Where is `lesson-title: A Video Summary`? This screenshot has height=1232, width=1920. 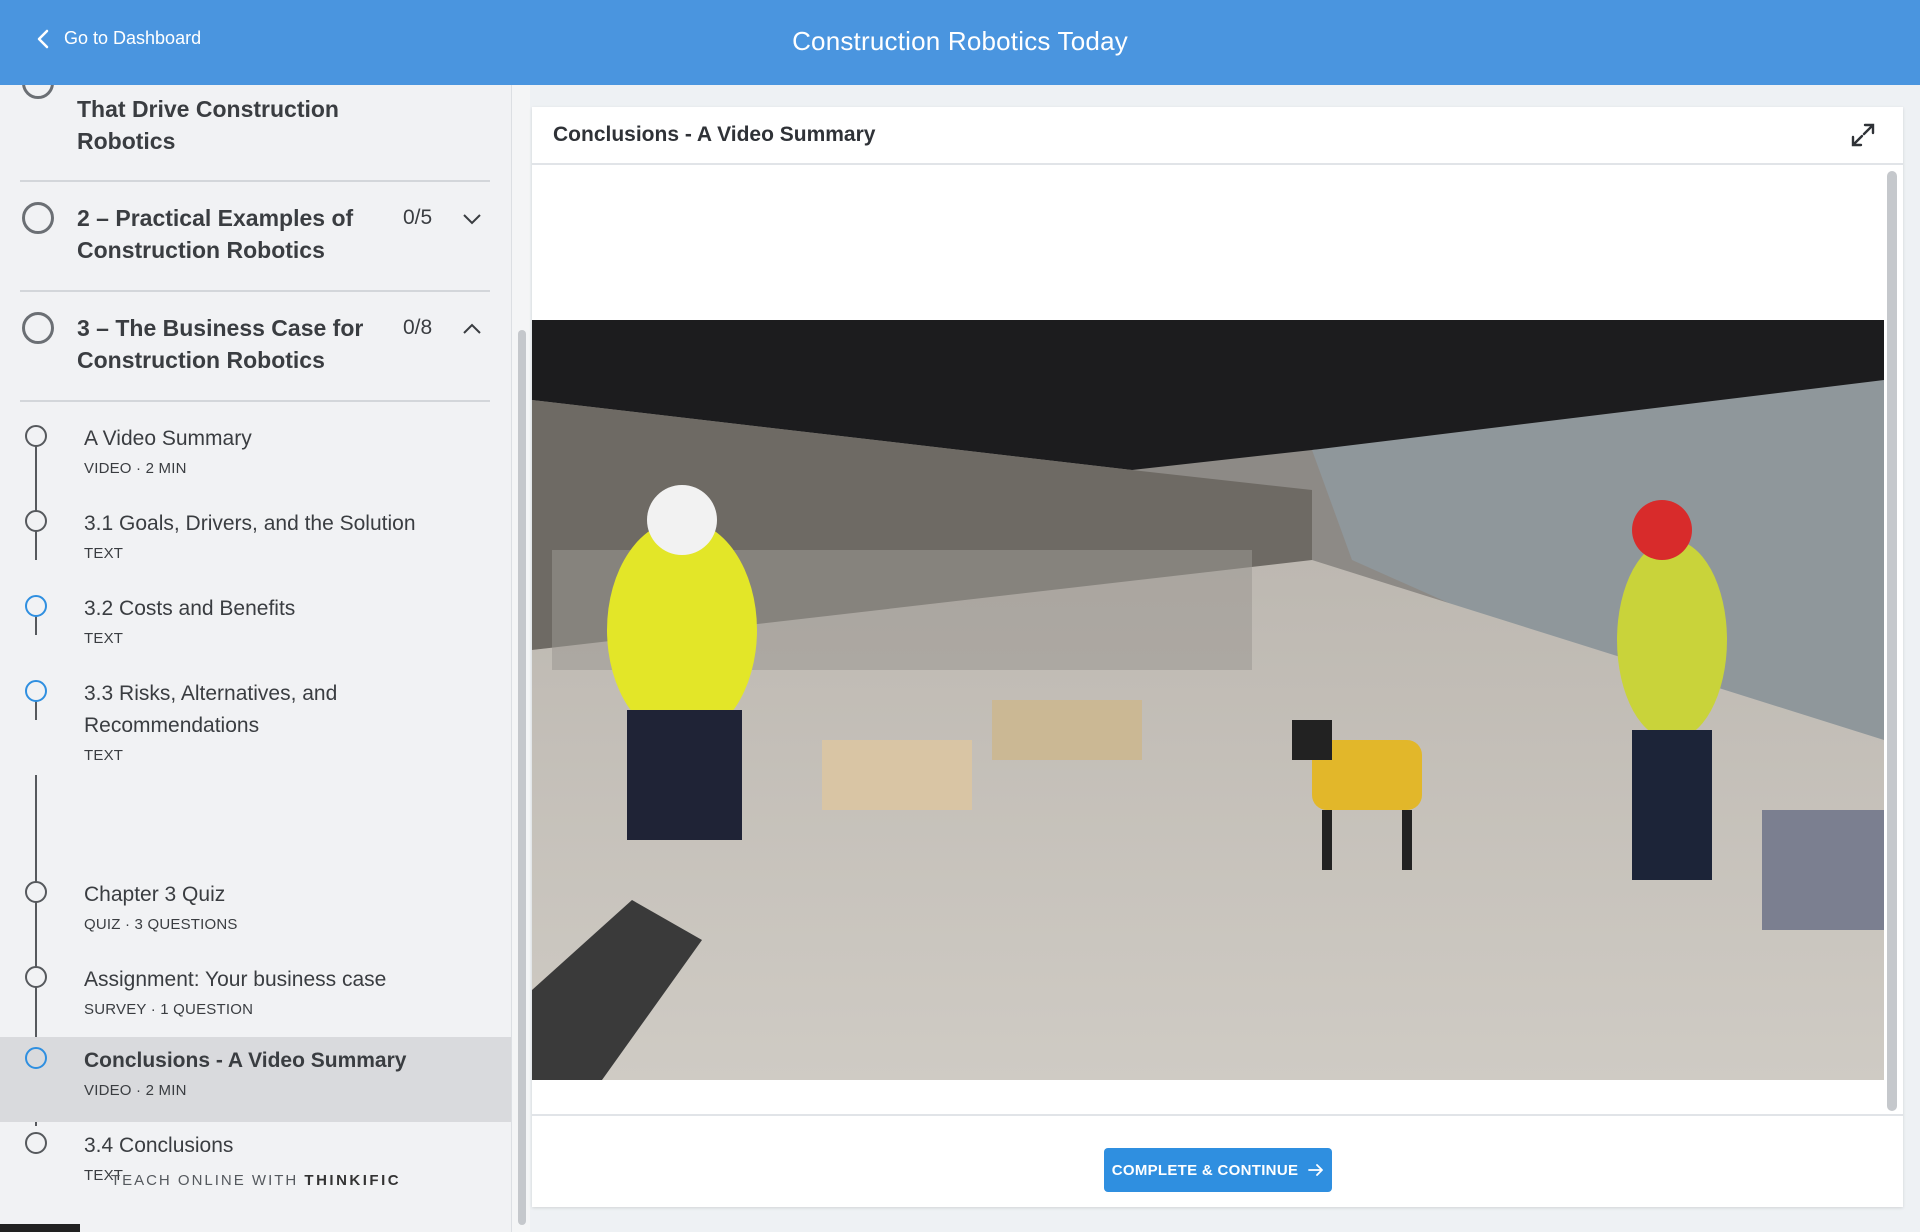 lesson-title: A Video Summary is located at coordinates (168, 438).